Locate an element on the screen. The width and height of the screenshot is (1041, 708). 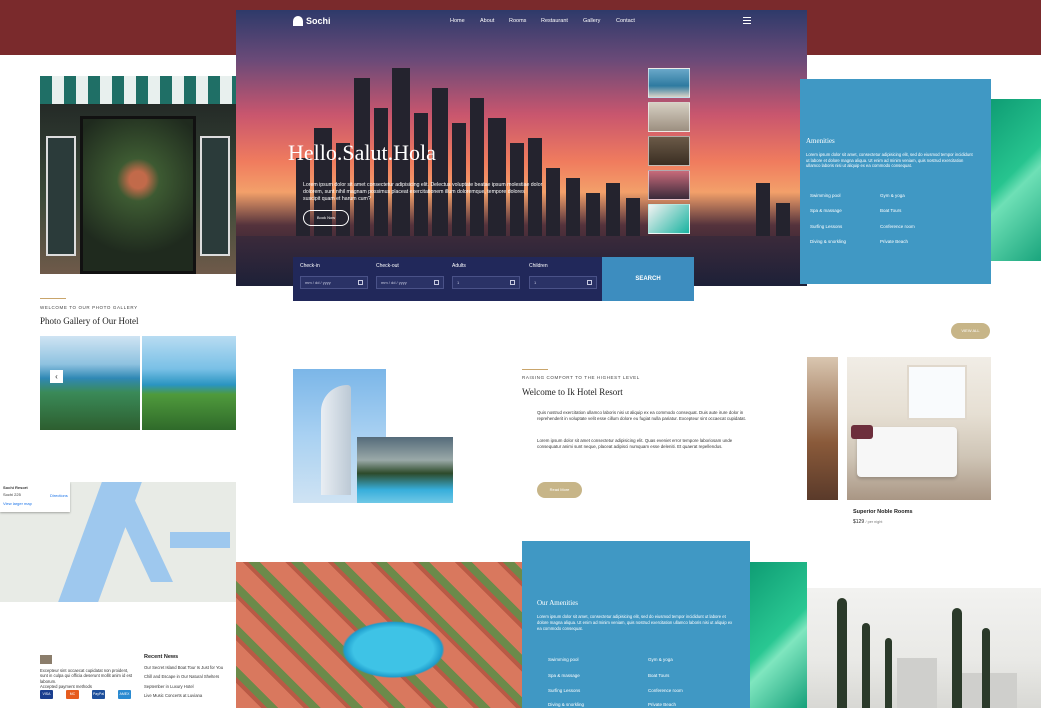
nav-gallery: Gallery is located at coordinates (591, 21).